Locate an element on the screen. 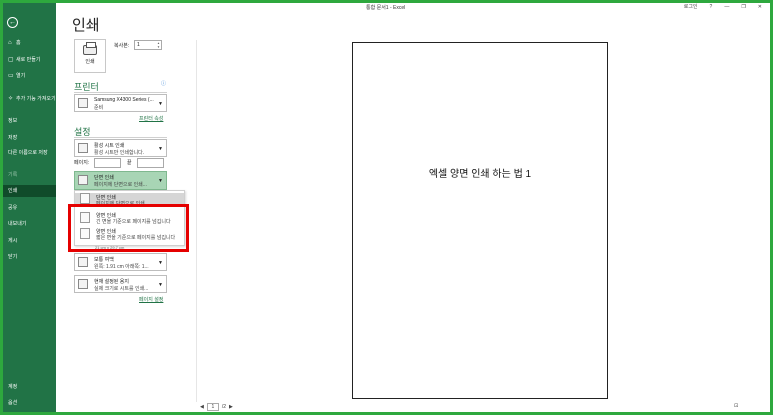 Image resolution: width=773 pixels, height=415 pixels. scope-line1: 활성 시트 인쇄 is located at coordinates (109, 146).